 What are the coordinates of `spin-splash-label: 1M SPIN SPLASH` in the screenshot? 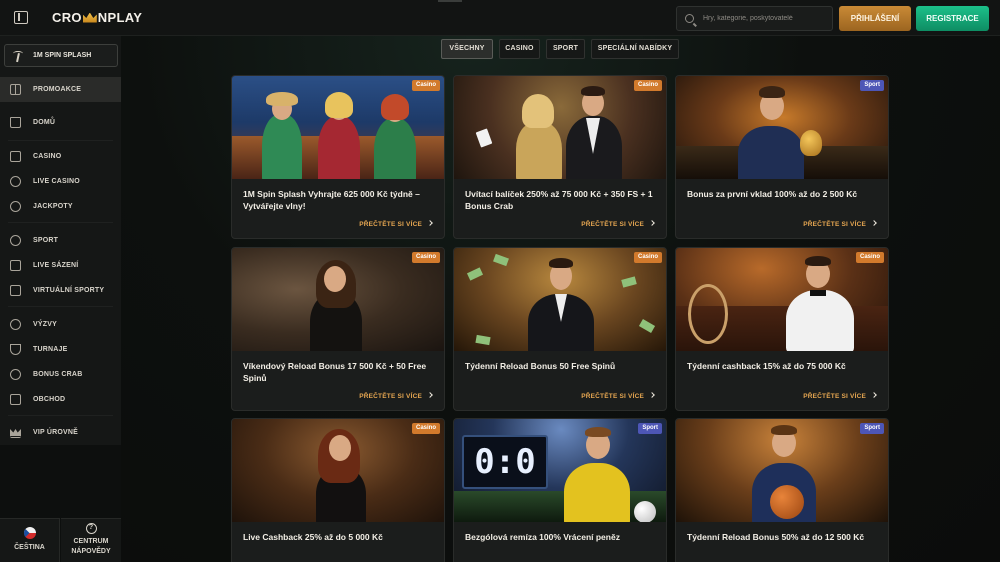 It's located at (62, 55).